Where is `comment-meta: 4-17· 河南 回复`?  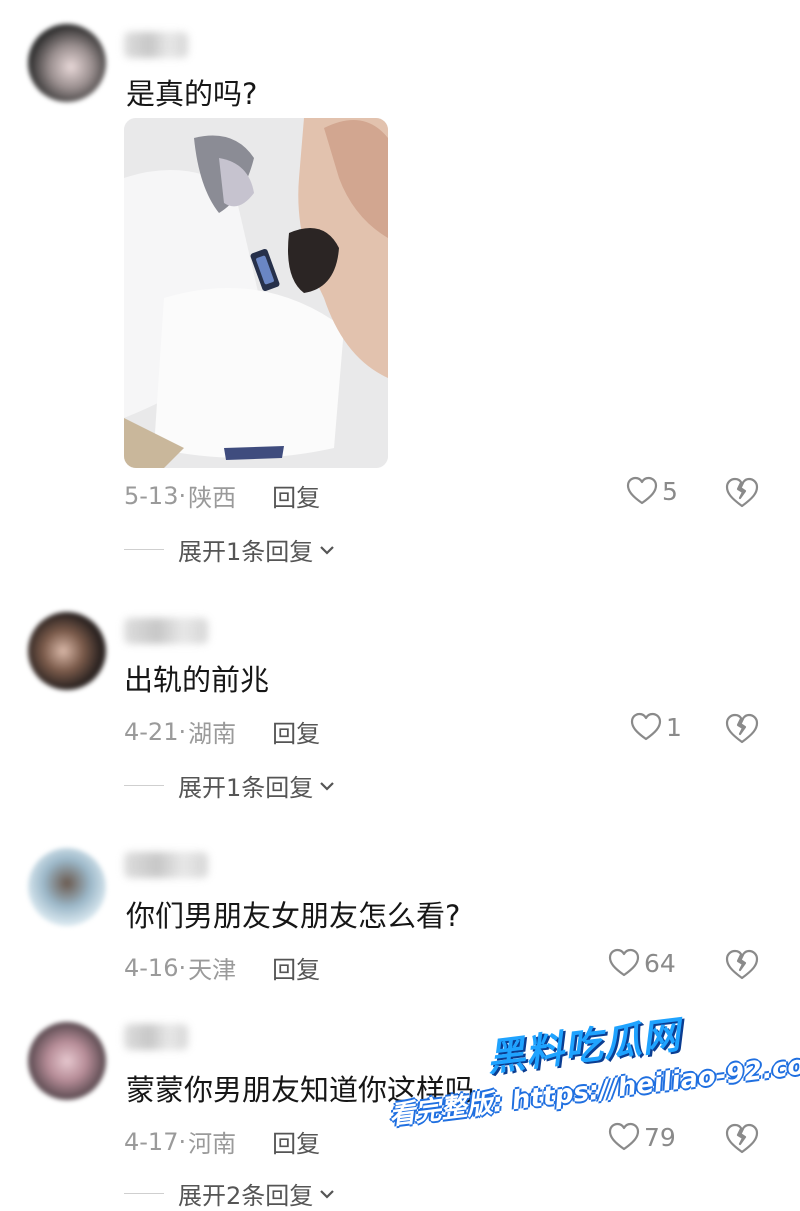 comment-meta: 4-17· 河南 回复 is located at coordinates (222, 1141).